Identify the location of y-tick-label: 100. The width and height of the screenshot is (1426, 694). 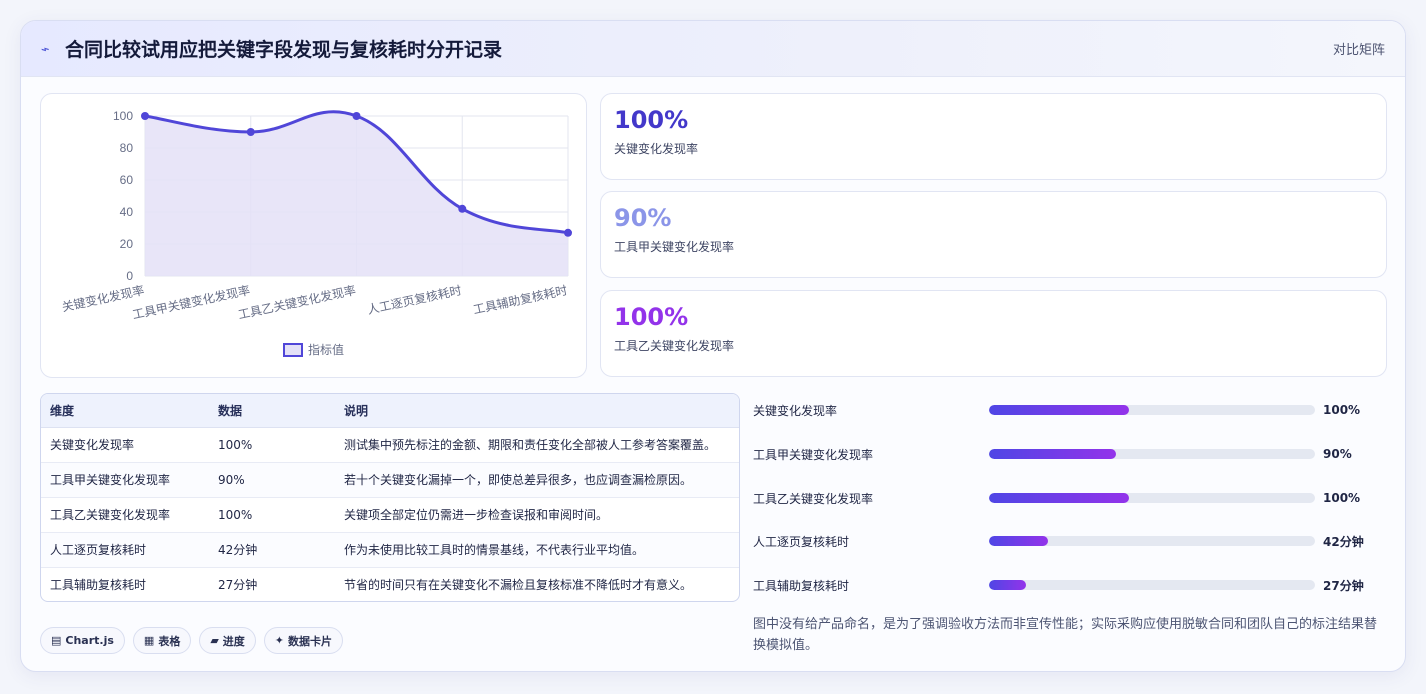
(123, 116).